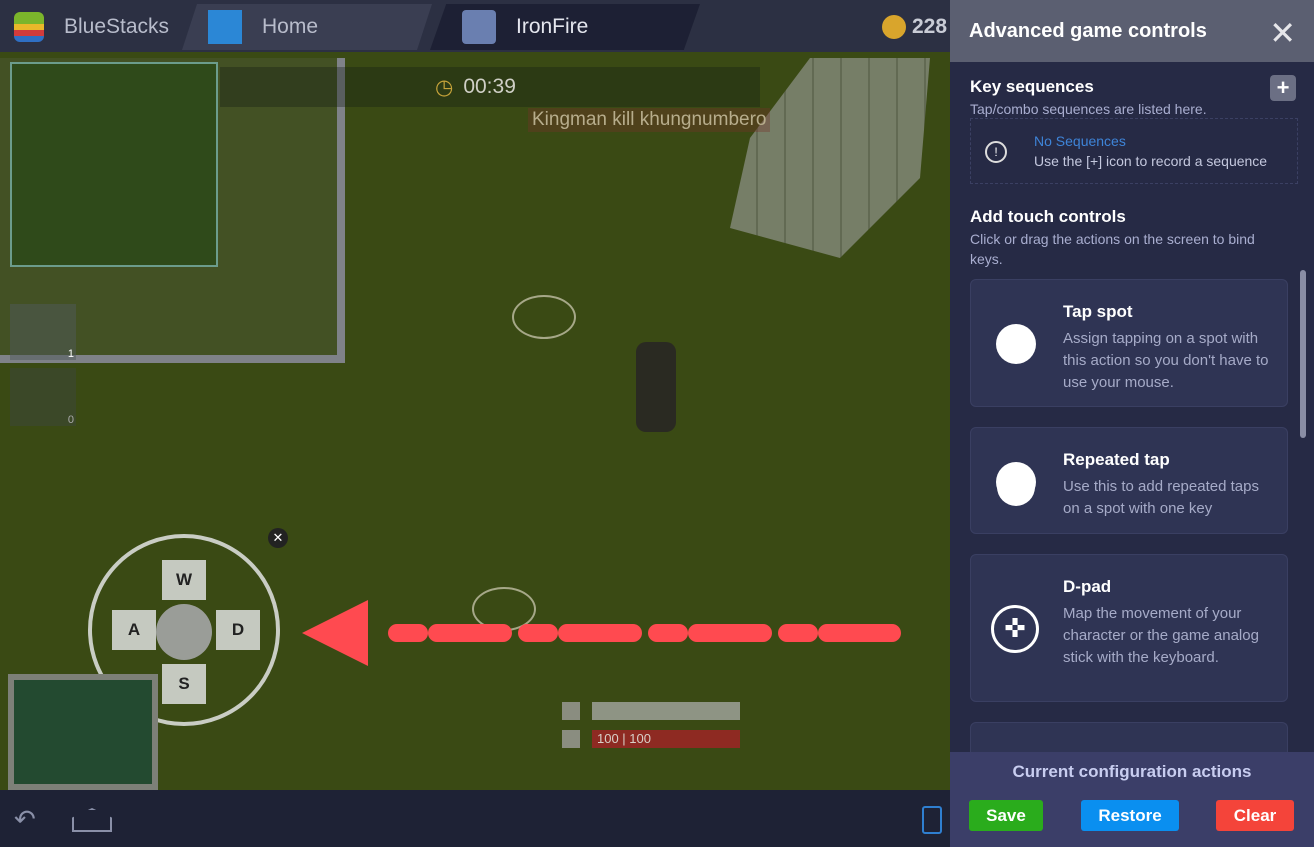  I want to click on item-count: 0, so click(70, 420).